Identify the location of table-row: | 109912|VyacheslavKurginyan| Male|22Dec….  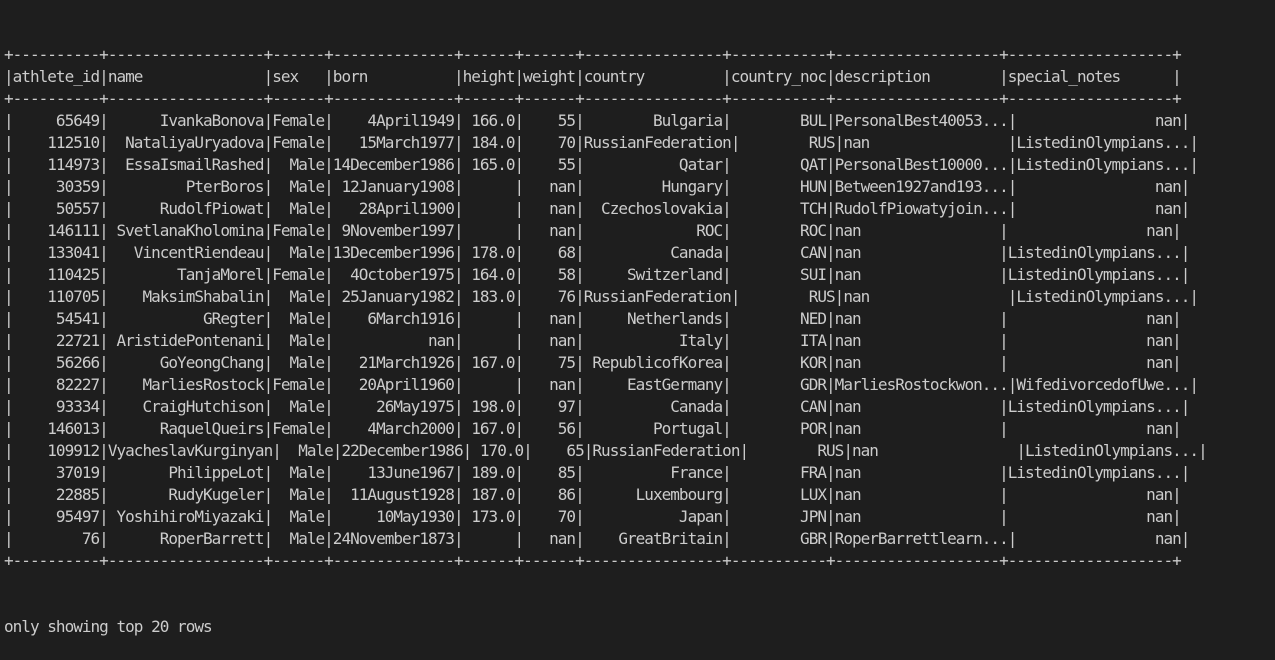
(606, 450).